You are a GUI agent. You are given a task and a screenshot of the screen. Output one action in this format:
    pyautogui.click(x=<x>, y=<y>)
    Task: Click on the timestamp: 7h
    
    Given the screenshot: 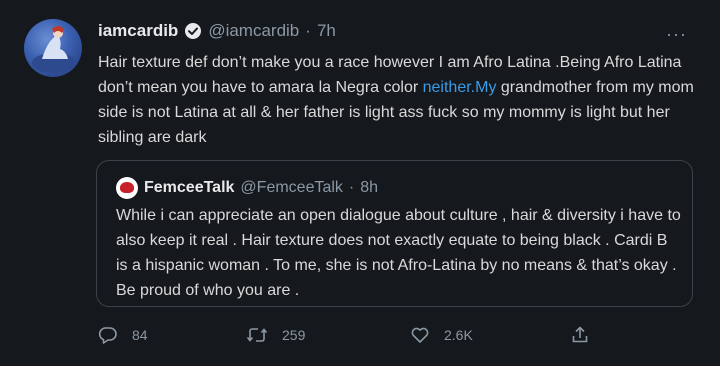 What is the action you would take?
    pyautogui.click(x=326, y=31)
    